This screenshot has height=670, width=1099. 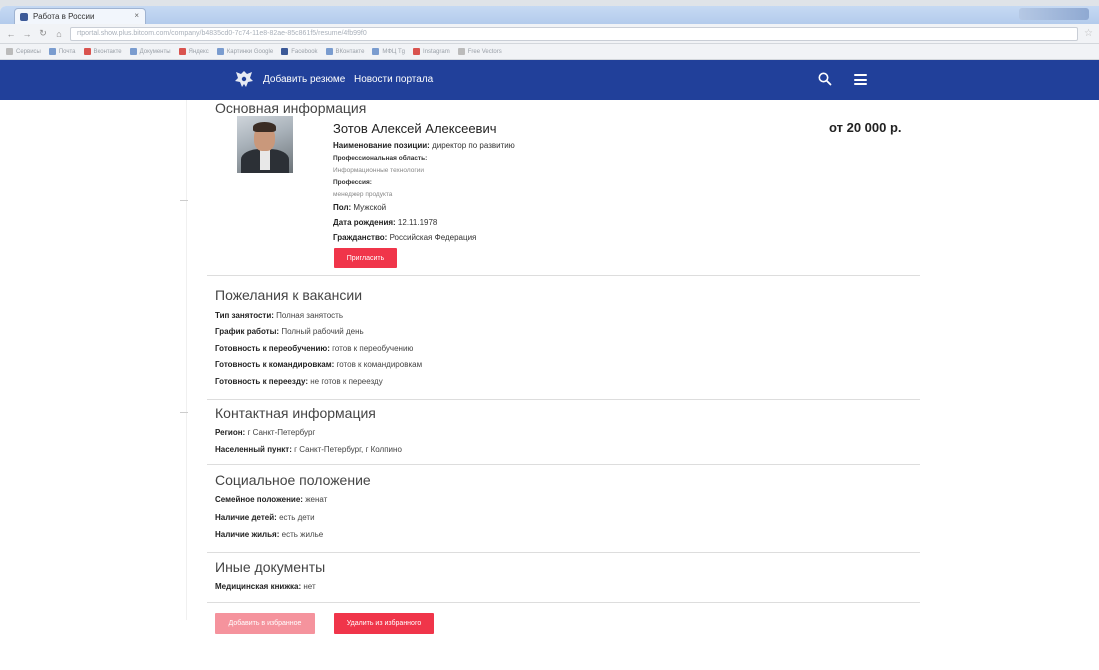 What do you see at coordinates (415, 128) in the screenshot?
I see `candidate-name: Зотов Алексей Алексеевич` at bounding box center [415, 128].